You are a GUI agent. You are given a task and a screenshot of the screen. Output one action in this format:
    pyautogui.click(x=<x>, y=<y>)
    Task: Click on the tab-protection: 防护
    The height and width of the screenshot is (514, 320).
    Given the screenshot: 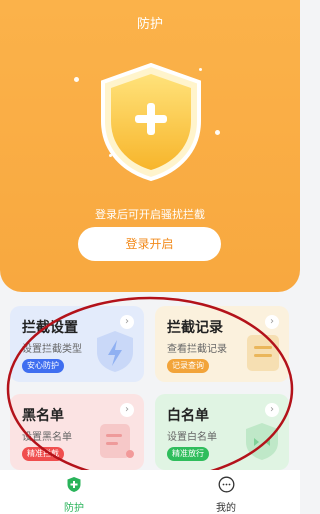 What is the action you would take?
    pyautogui.click(x=74, y=495)
    